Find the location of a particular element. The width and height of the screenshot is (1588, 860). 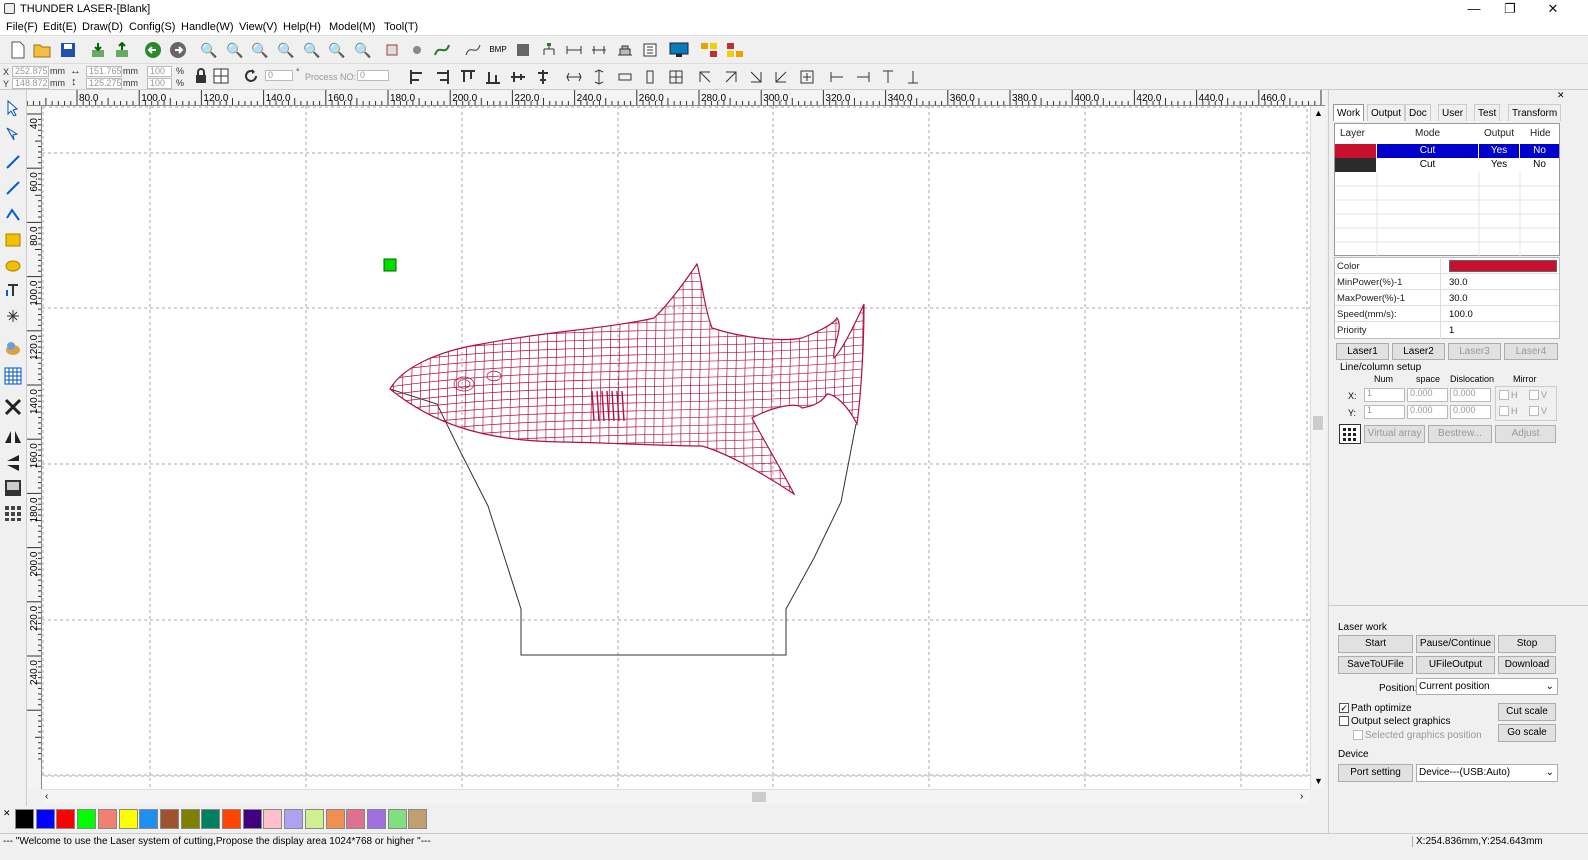

layer-row: Cut Yes No is located at coordinates (1447, 165).